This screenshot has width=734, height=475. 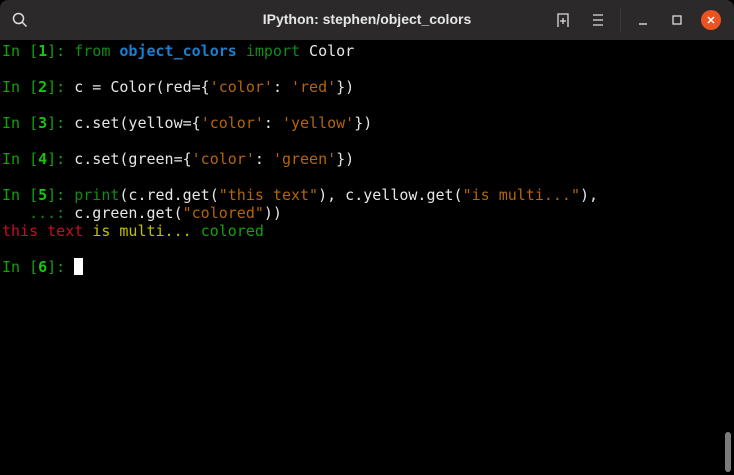 What do you see at coordinates (142, 87) in the screenshot?
I see `code-token: c = Color(red={` at bounding box center [142, 87].